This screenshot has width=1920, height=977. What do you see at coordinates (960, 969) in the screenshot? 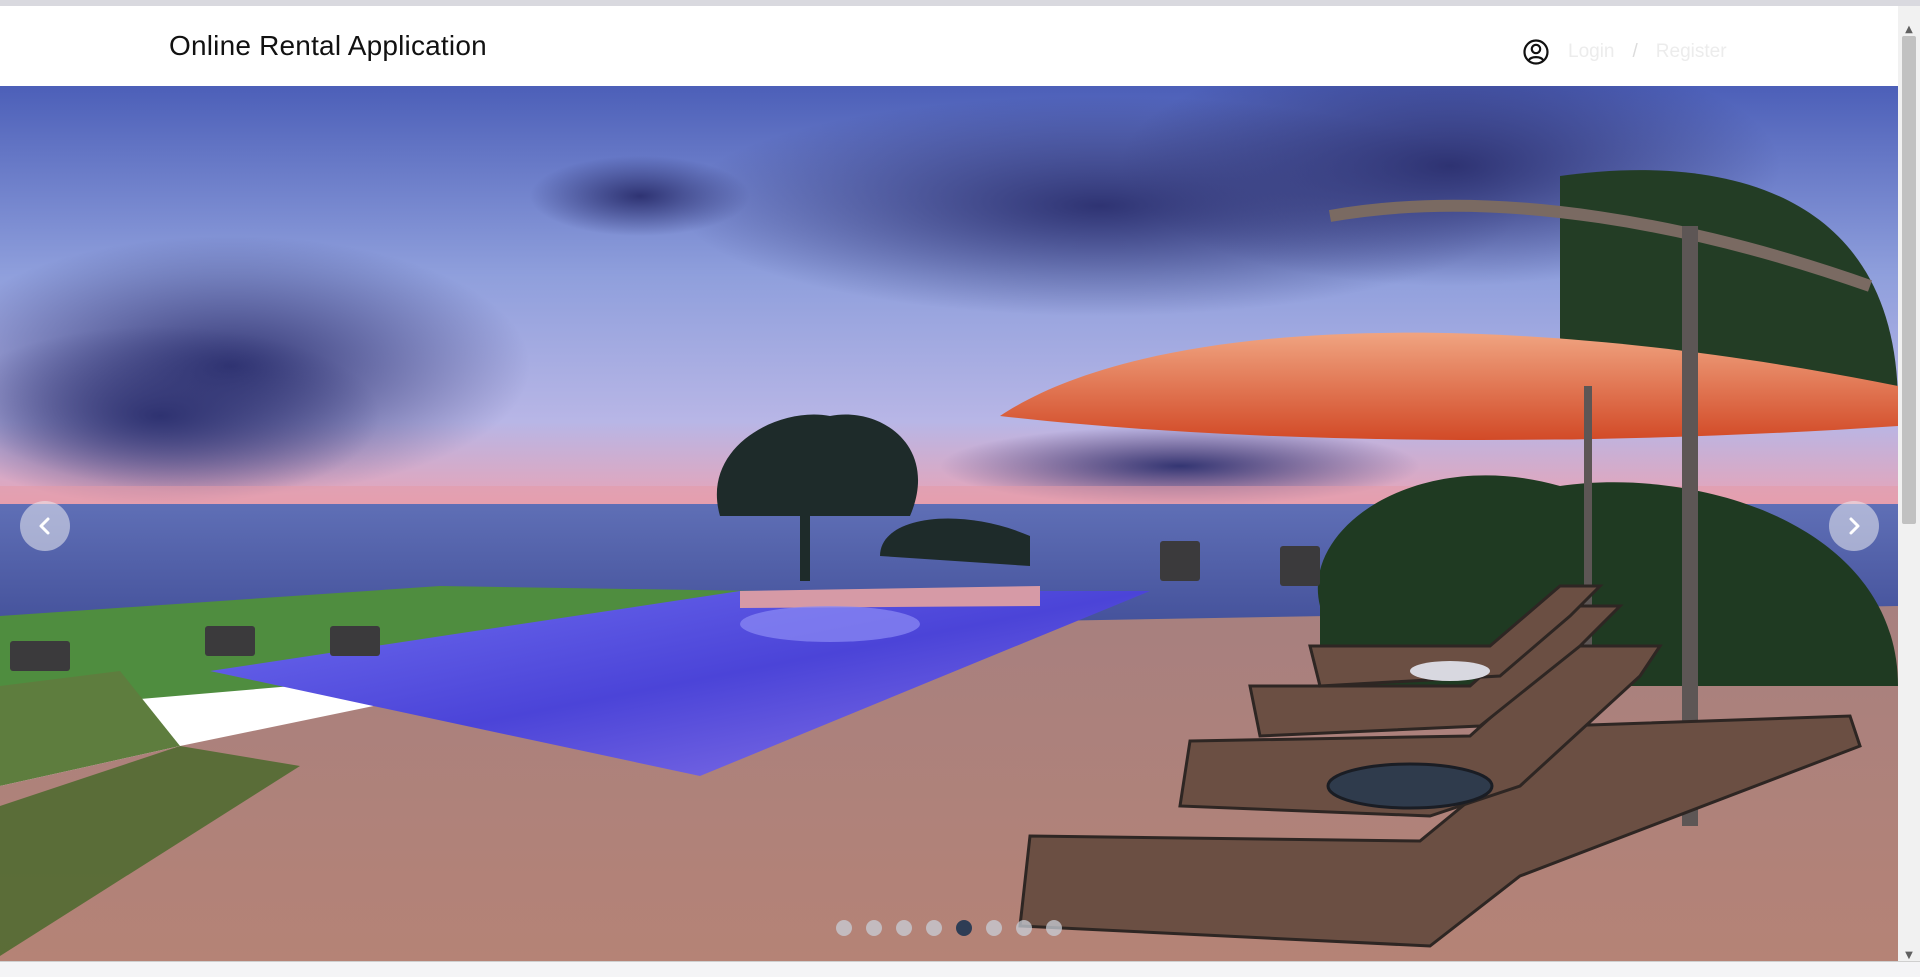
I see `browser-bottom-strip` at bounding box center [960, 969].